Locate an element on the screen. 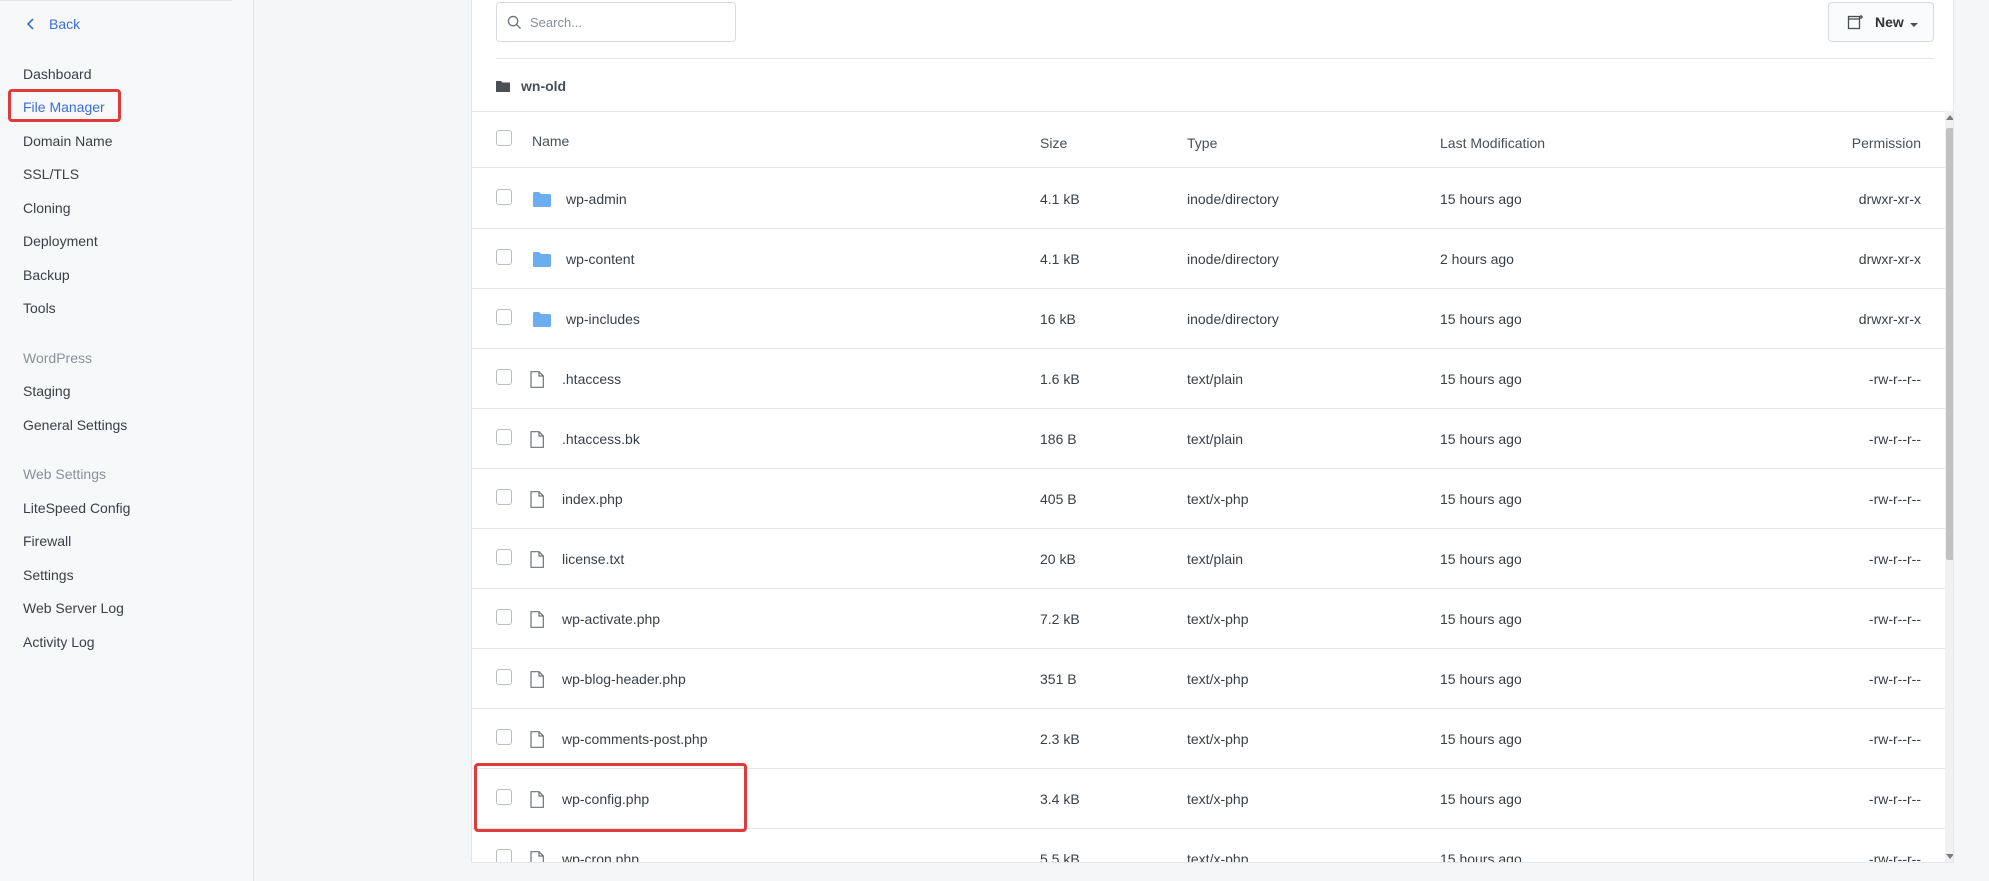  sidebar-item-file-manager: File Manager is located at coordinates (64, 107).